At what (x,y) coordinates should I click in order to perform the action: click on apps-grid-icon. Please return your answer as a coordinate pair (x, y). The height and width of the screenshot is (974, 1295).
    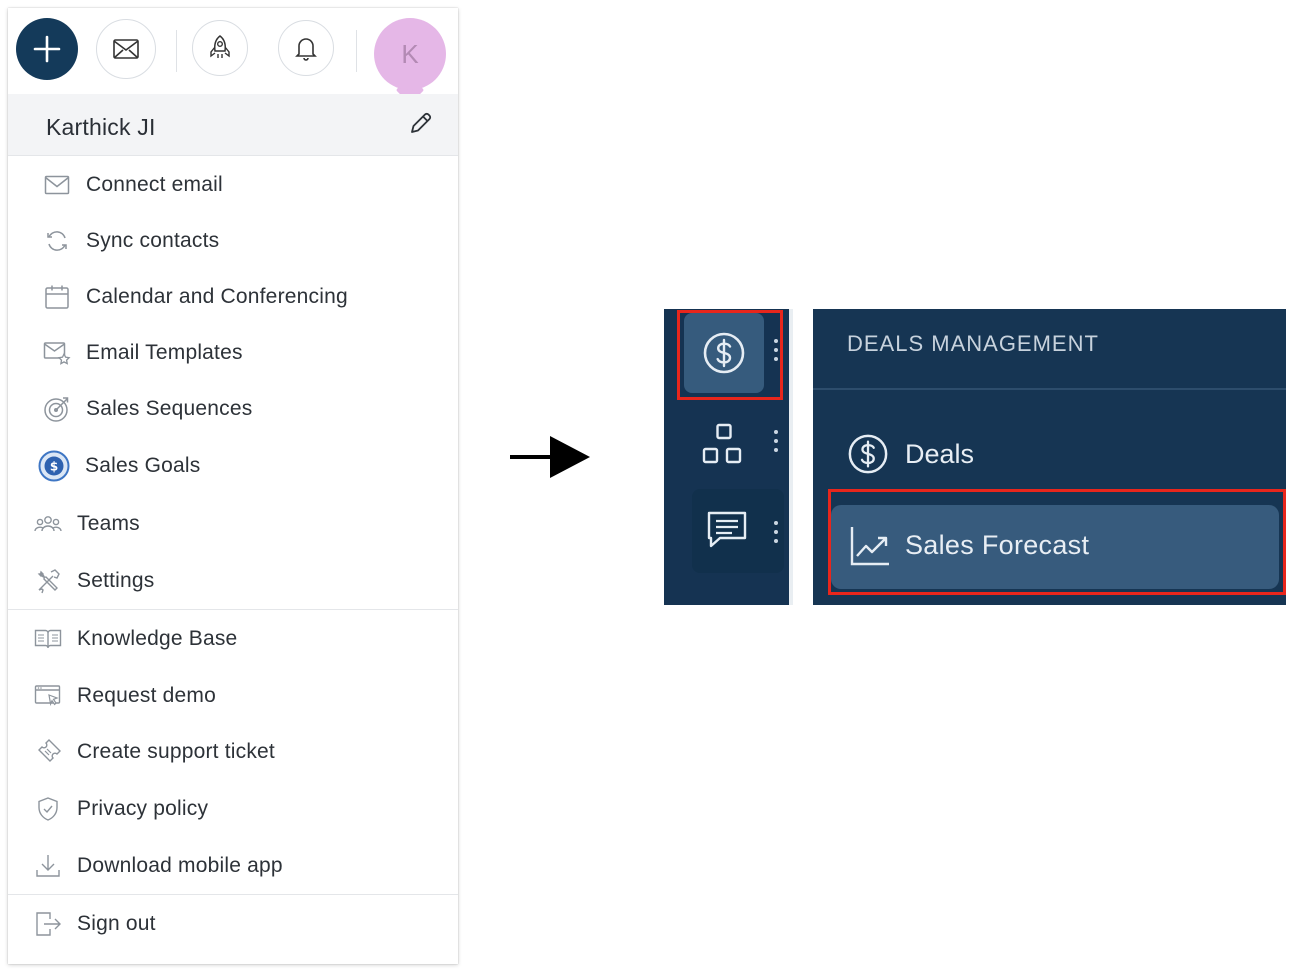
    Looking at the image, I should click on (722, 443).